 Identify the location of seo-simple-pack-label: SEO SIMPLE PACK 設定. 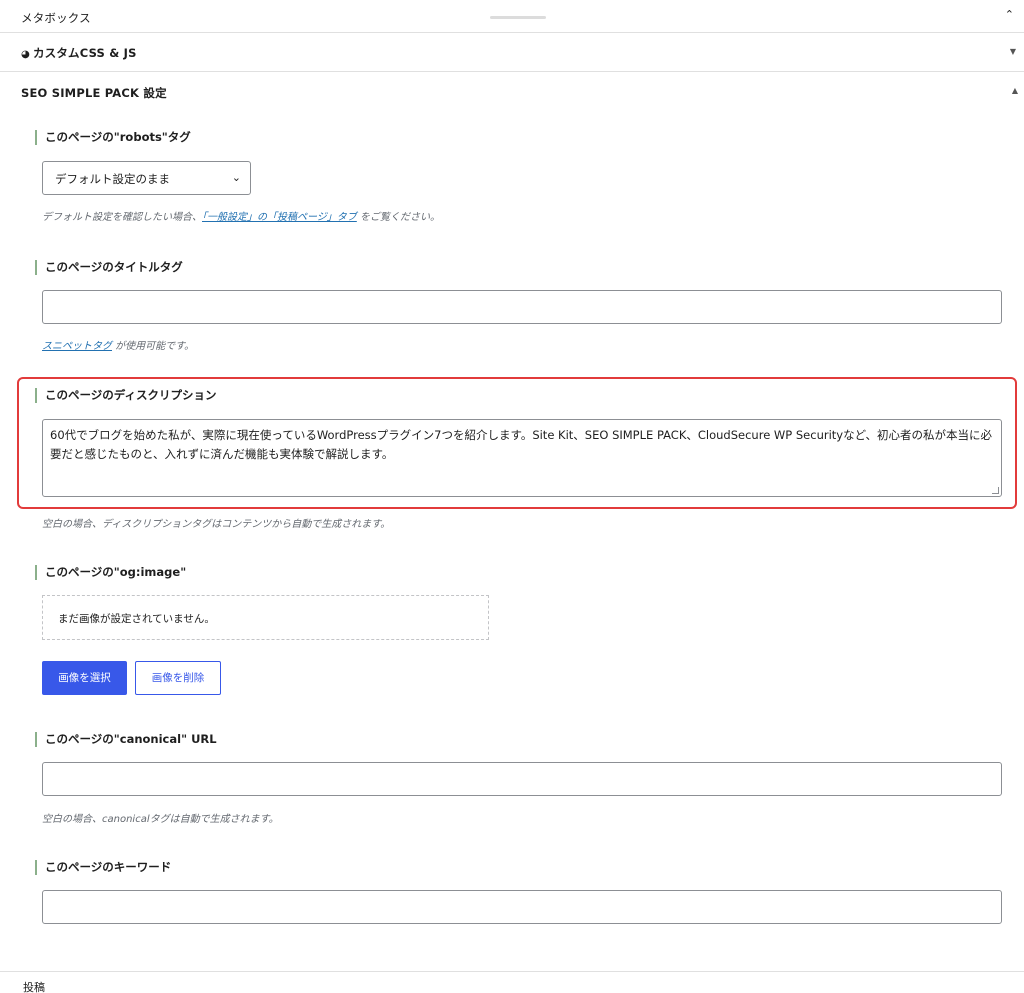
(94, 93).